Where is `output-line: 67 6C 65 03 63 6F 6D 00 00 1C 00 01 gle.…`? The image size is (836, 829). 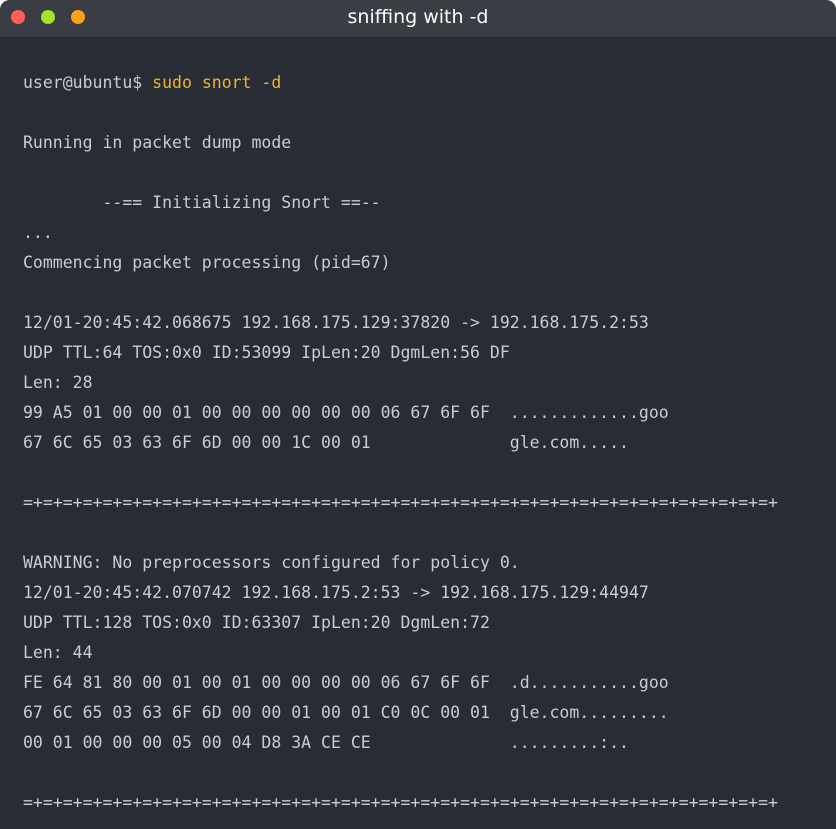
output-line: 67 6C 65 03 63 6F 6D 00 00 1C 00 01 gle.… is located at coordinates (326, 442).